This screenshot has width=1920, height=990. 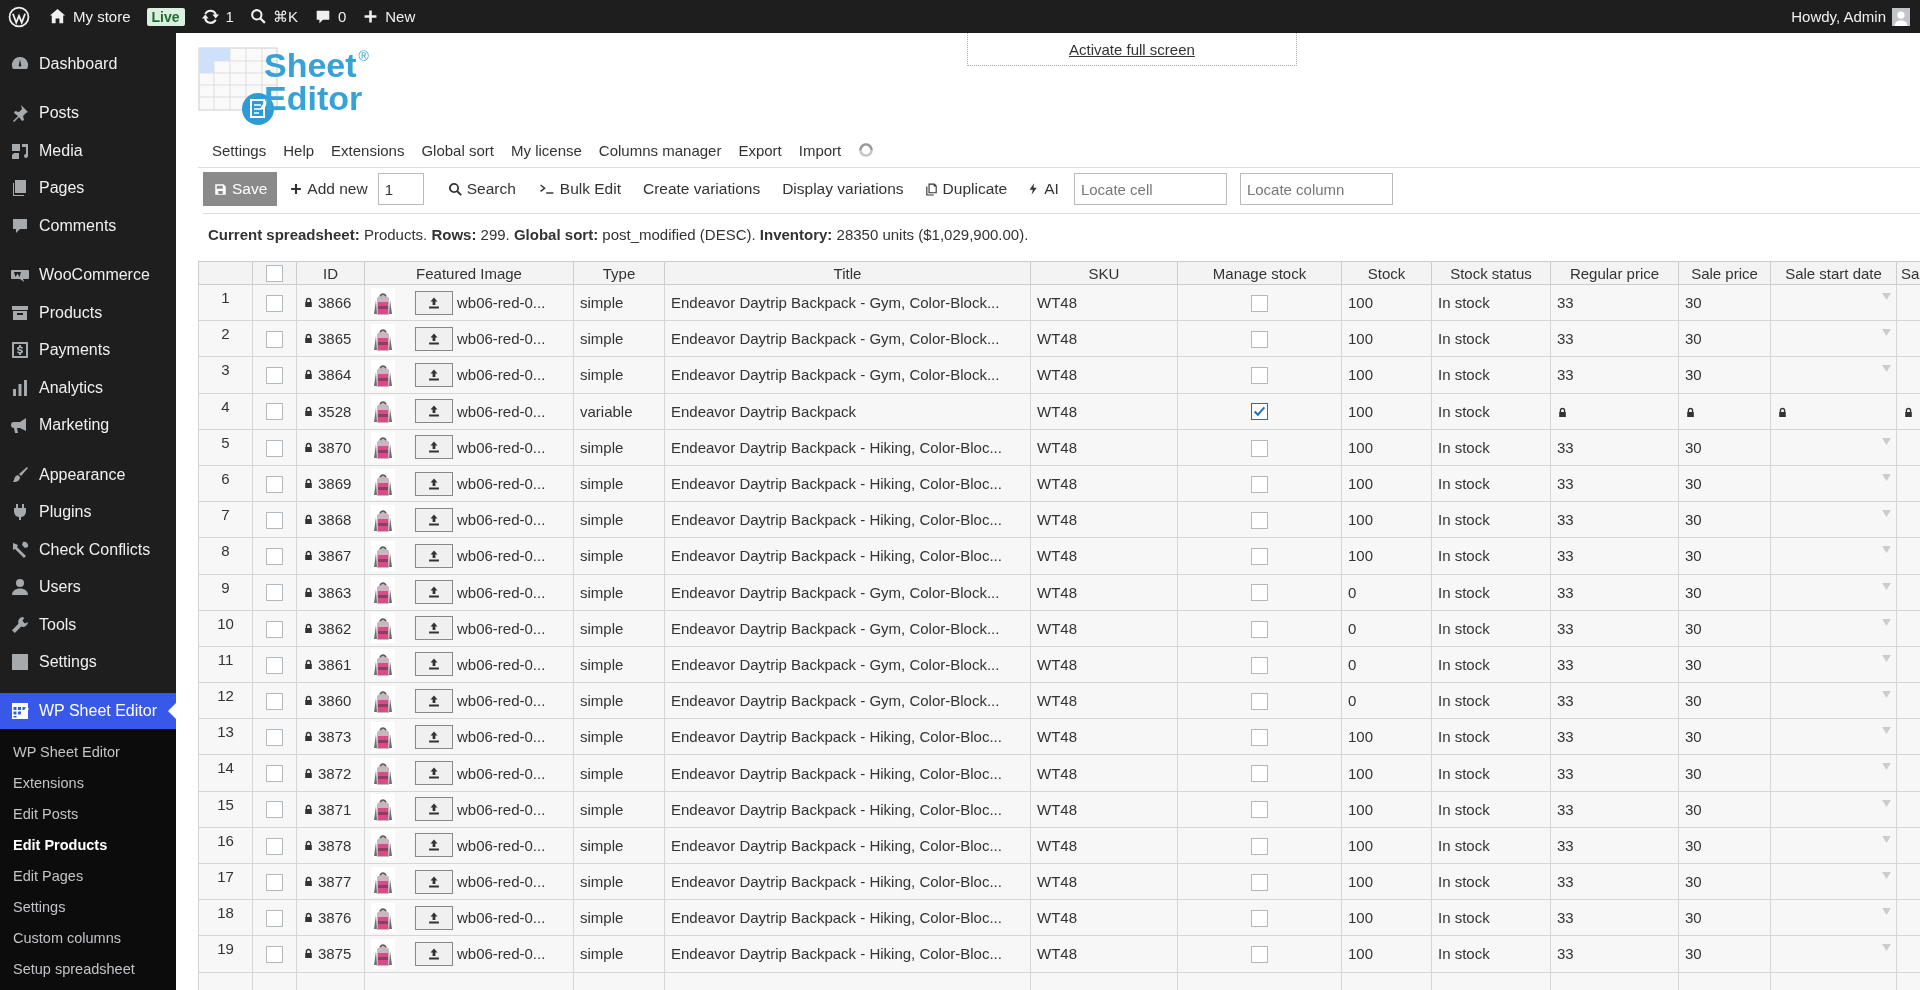 I want to click on menu-link: Export, so click(x=760, y=150).